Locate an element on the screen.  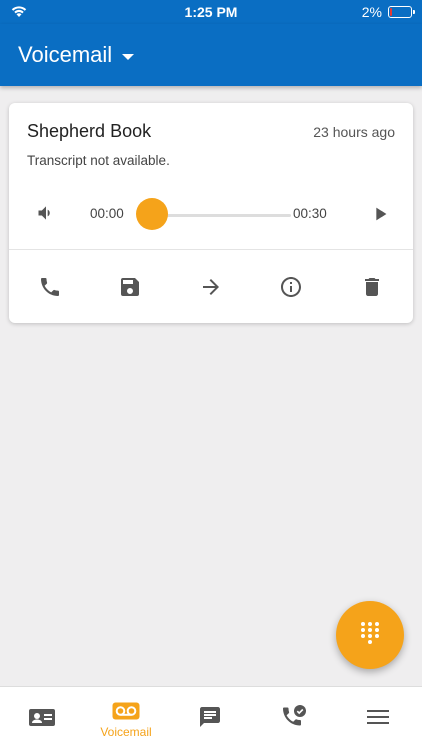
audio-player: 00:00 00:30 is located at coordinates (211, 214).